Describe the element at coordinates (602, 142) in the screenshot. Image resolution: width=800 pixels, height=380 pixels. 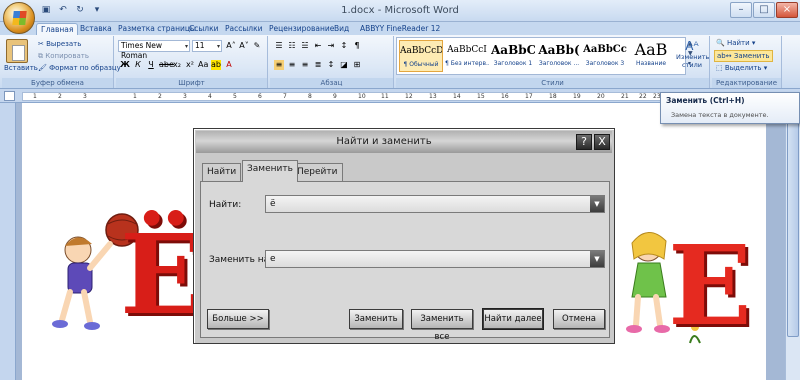
I see `dialog-close-button: X` at that location.